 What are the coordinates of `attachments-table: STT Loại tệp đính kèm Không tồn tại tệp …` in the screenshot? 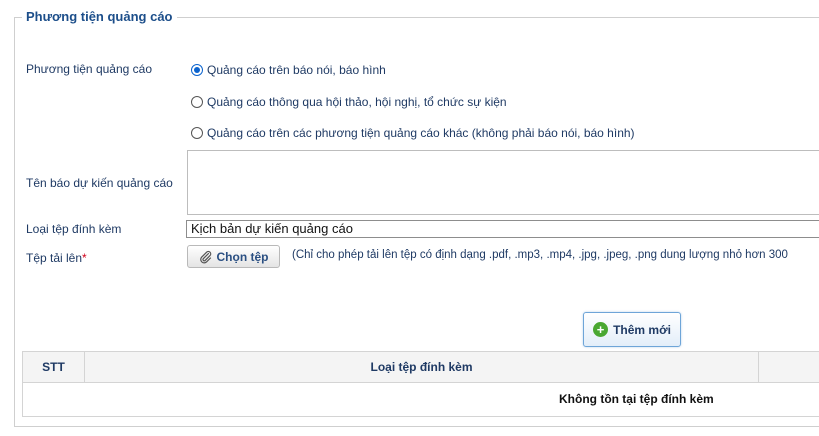 It's located at (420, 384).